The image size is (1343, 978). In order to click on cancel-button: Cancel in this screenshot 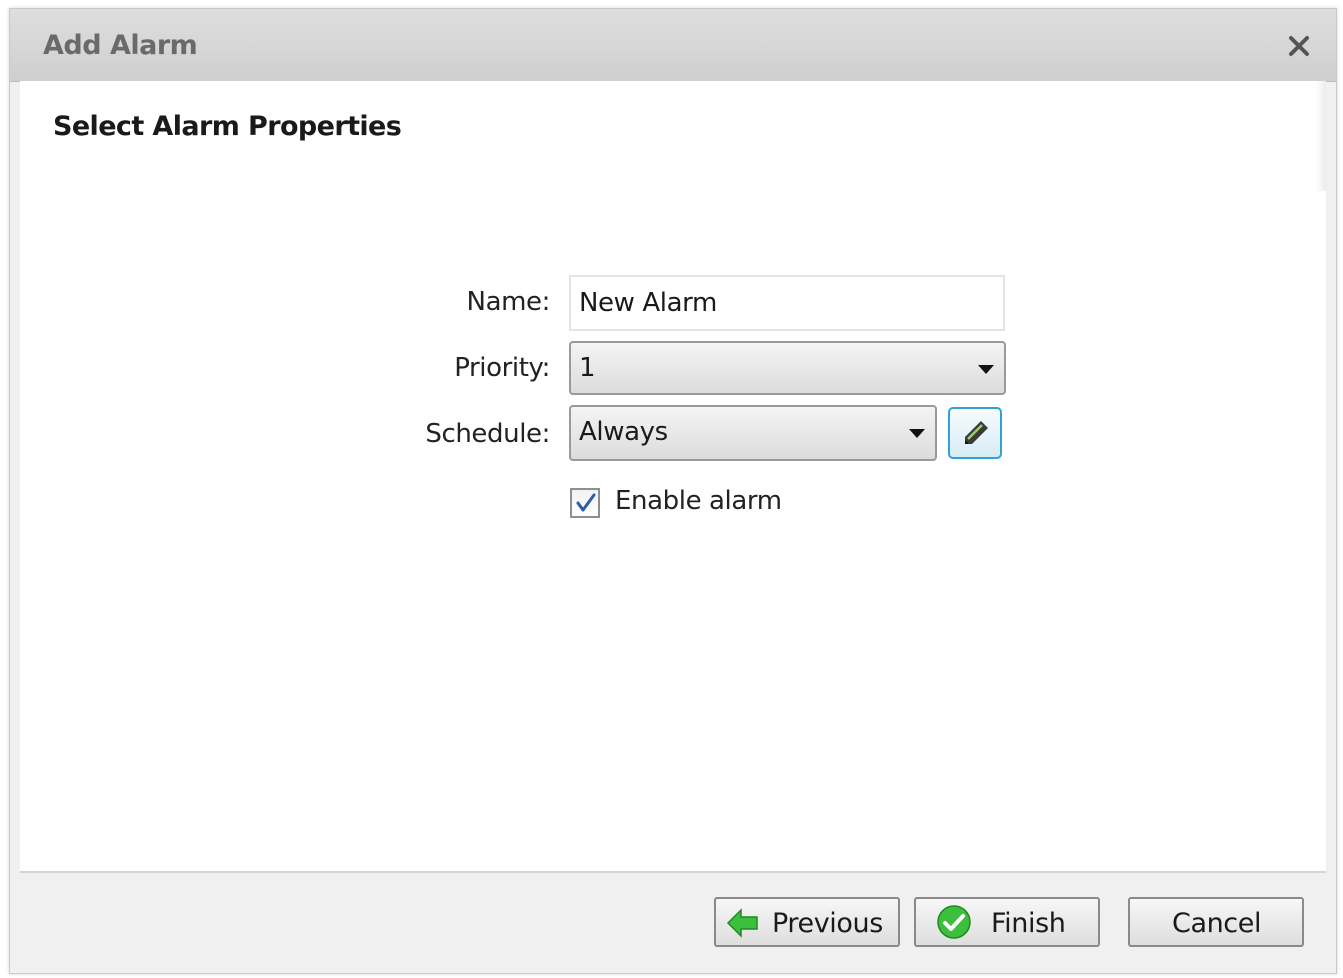, I will do `click(1216, 922)`.